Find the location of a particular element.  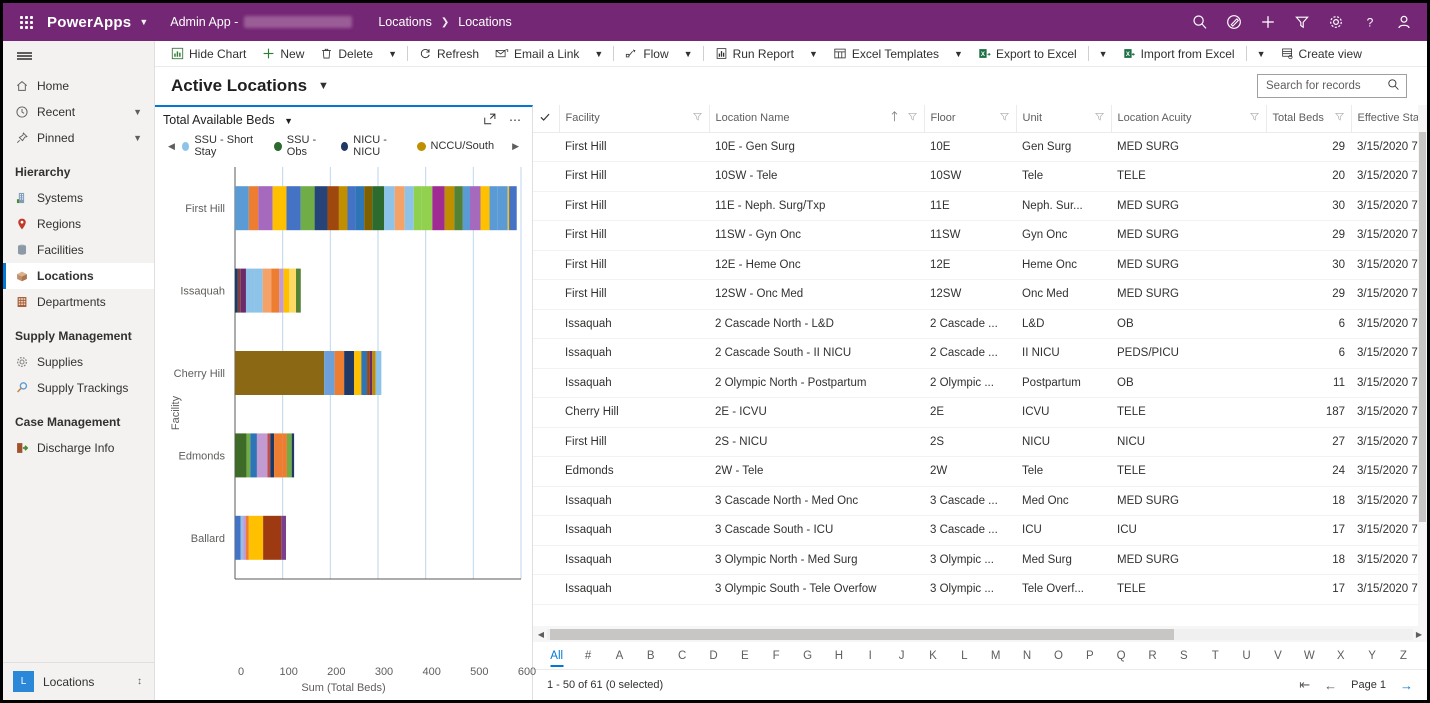

email-overflow-chevron-down-icon: ▼ is located at coordinates (598, 54).